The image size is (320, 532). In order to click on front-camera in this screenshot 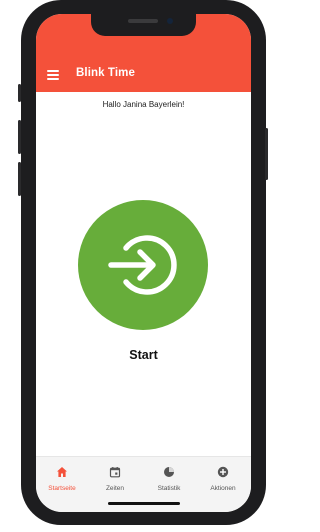, I will do `click(170, 21)`.